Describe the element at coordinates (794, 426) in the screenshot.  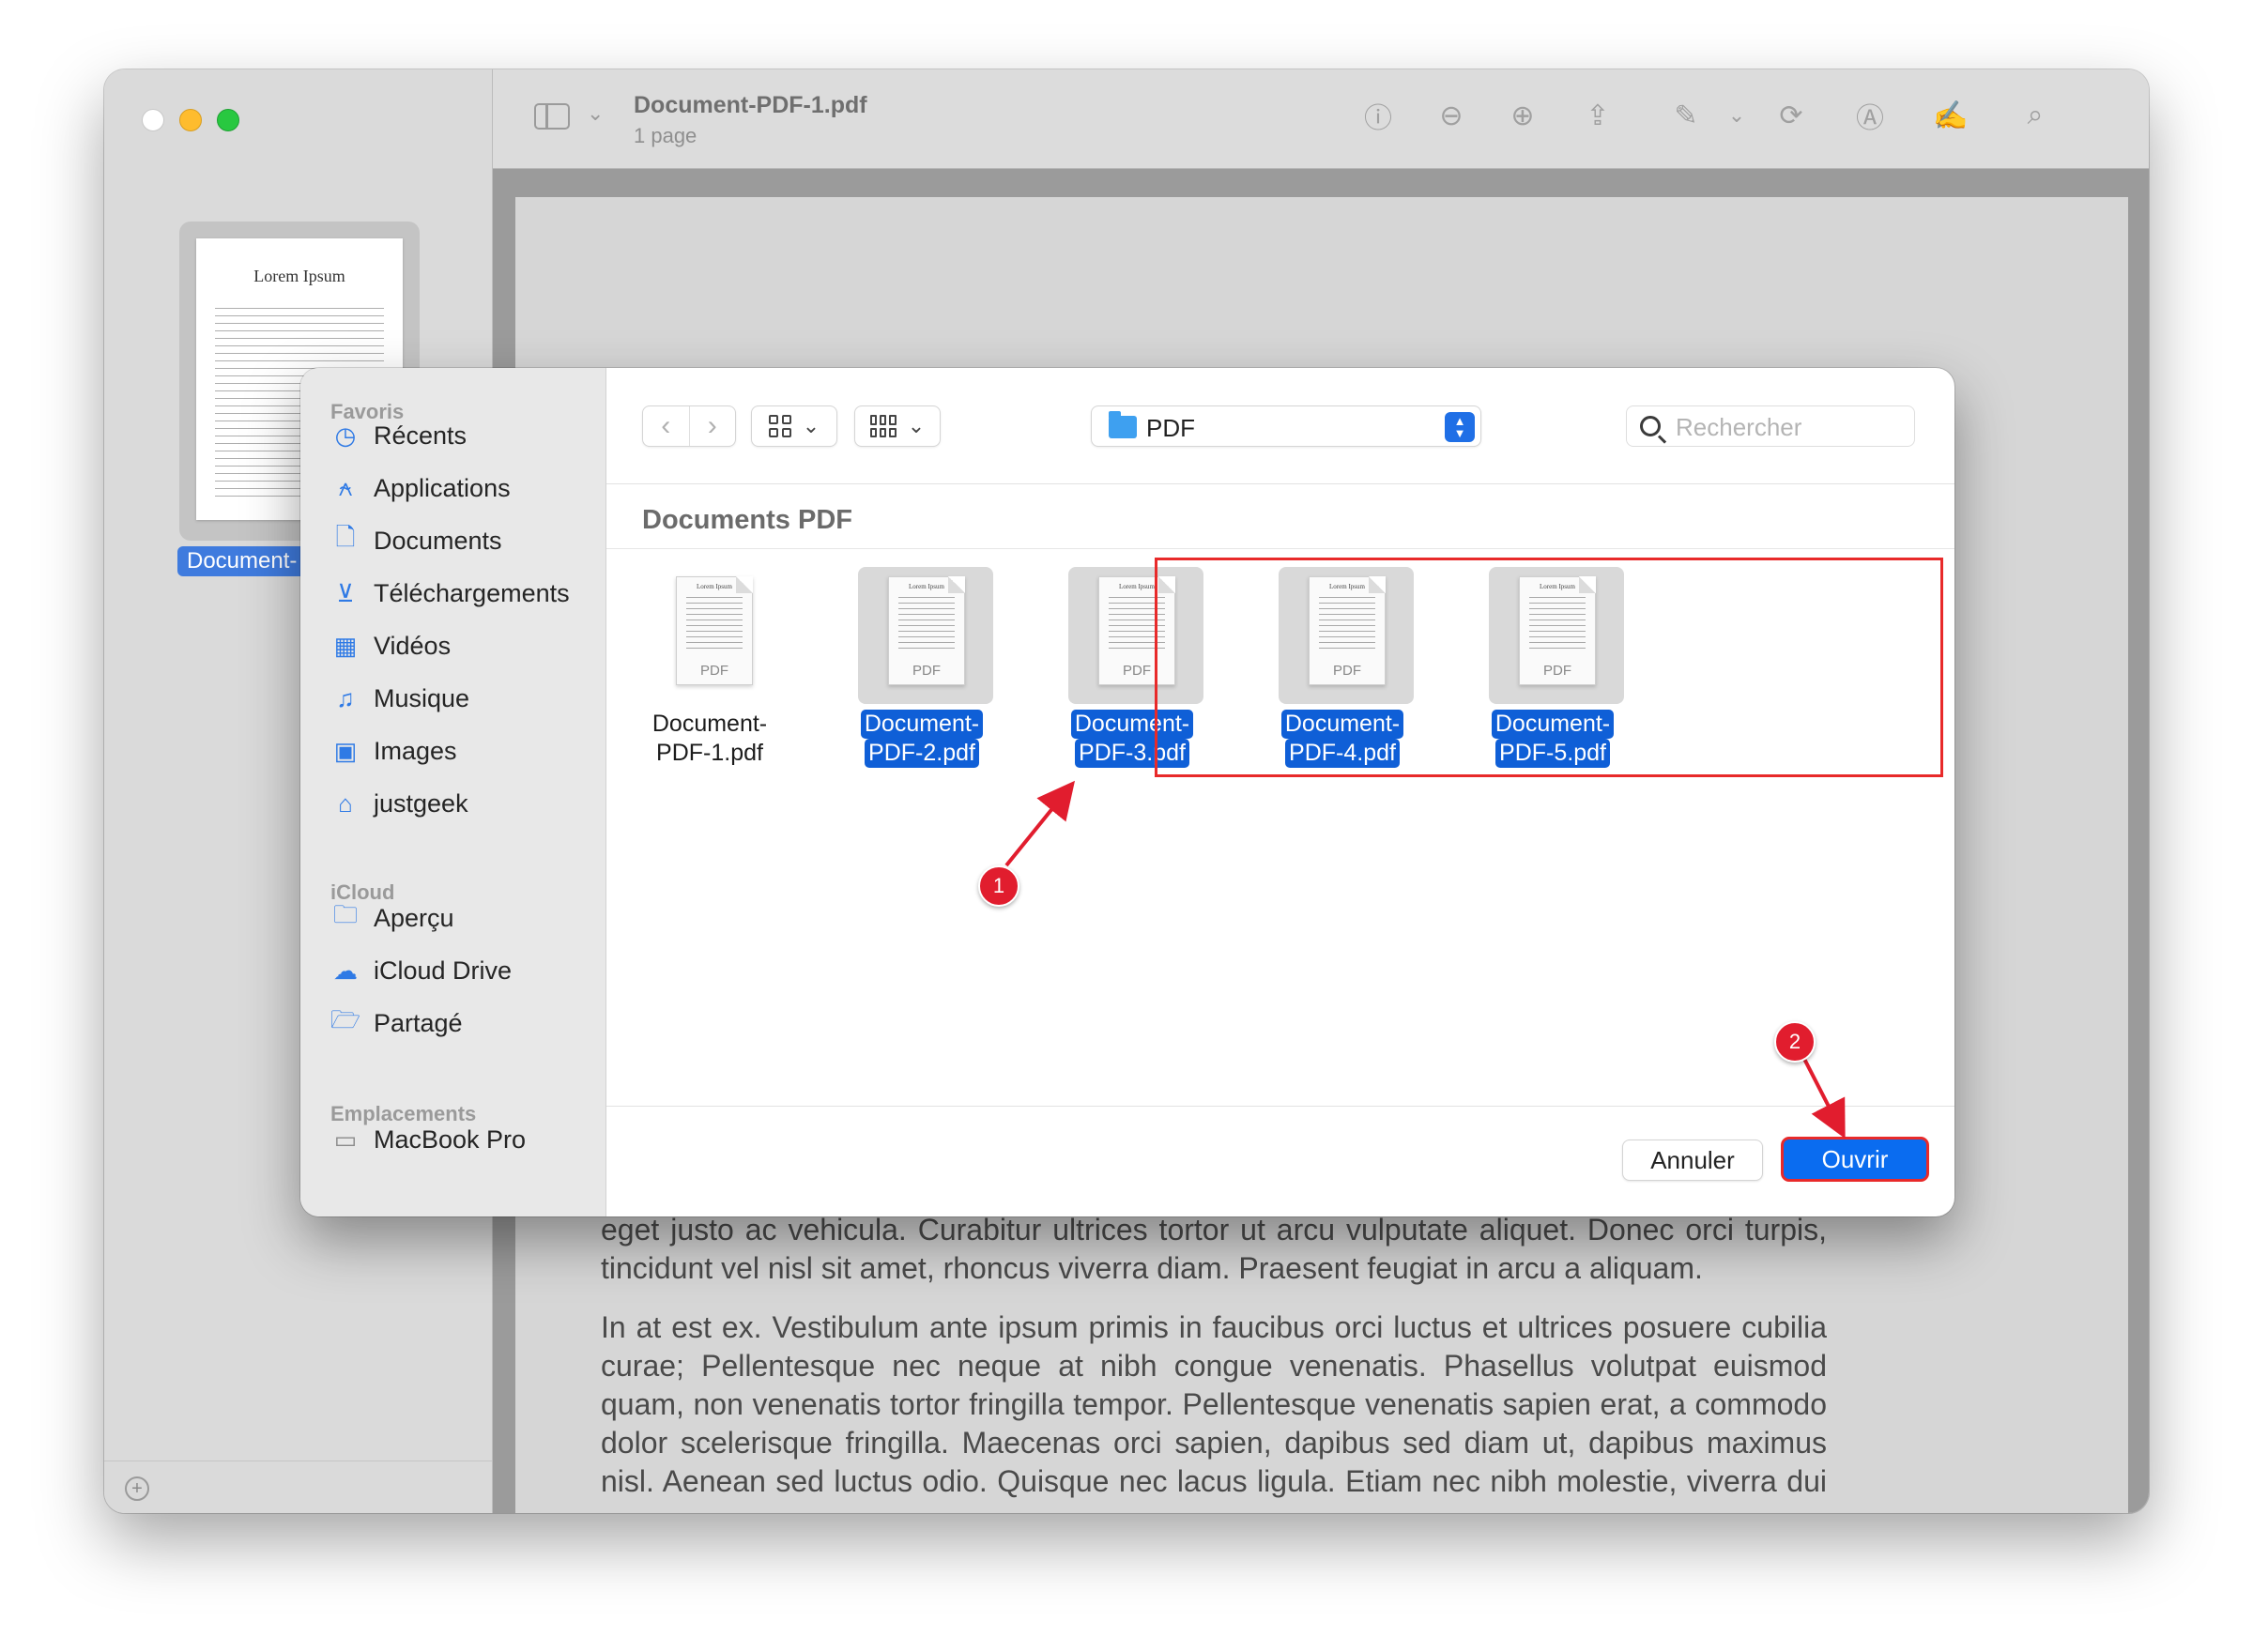
I see `view-mode-button: ⌄` at that location.